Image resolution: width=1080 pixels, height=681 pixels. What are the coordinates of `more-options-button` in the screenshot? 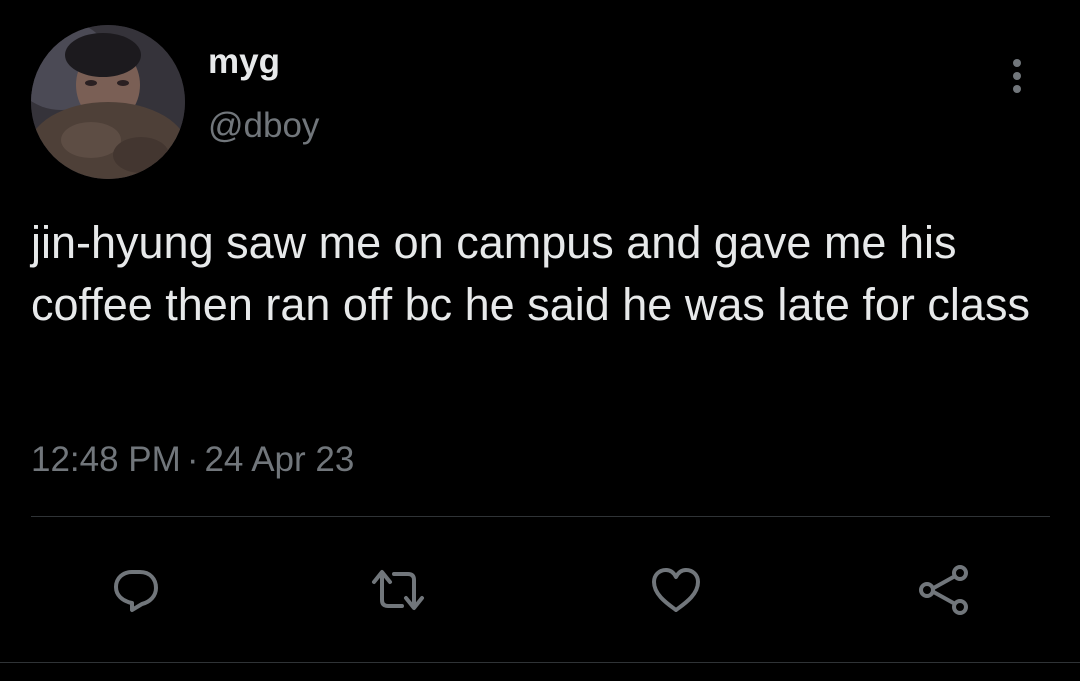 It's located at (1017, 76).